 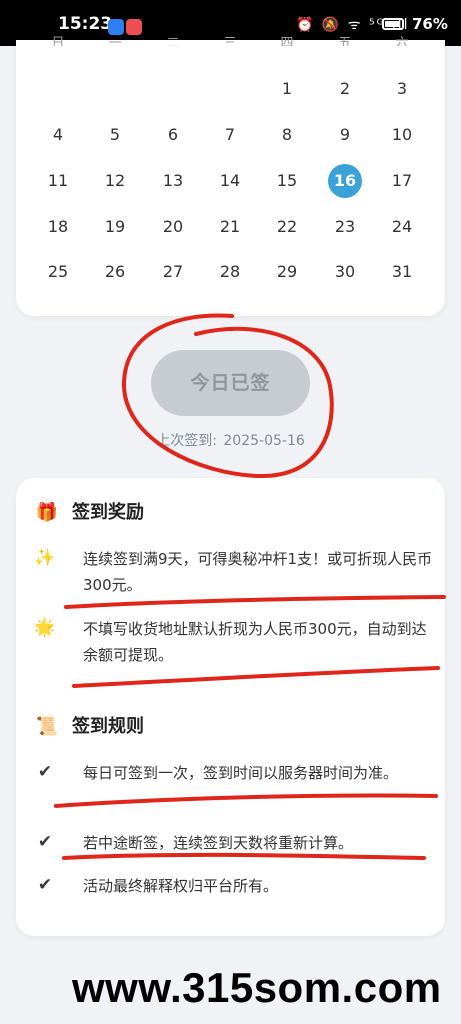 I want to click on rule-item: ✔ 若中途断签，连续签到天数将重新计算。, so click(x=234, y=844).